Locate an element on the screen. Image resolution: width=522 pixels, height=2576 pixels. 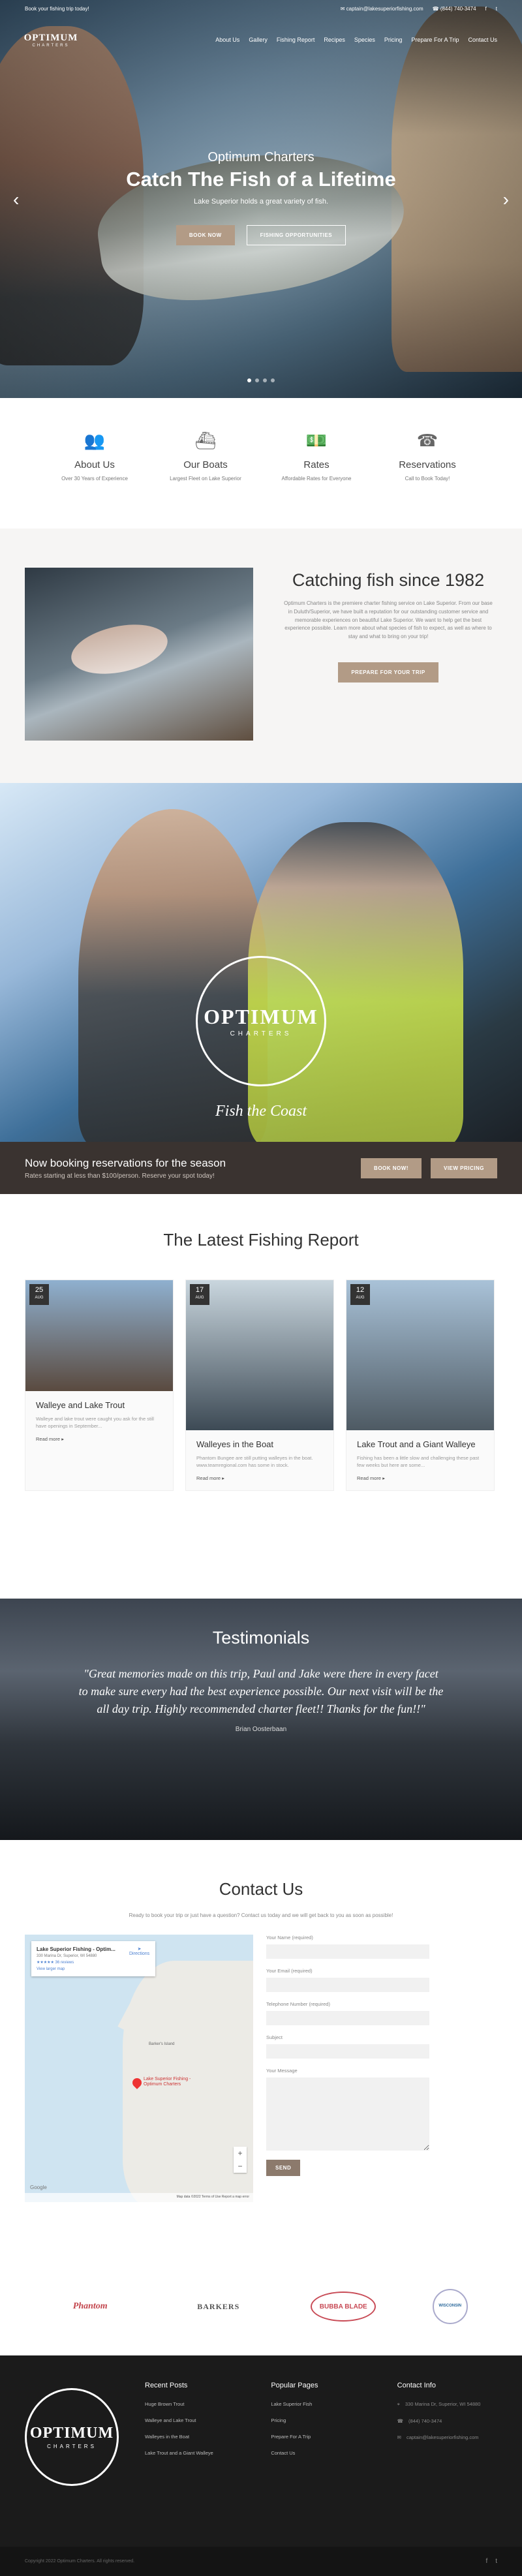
send-button: SEND is located at coordinates (283, 2168).